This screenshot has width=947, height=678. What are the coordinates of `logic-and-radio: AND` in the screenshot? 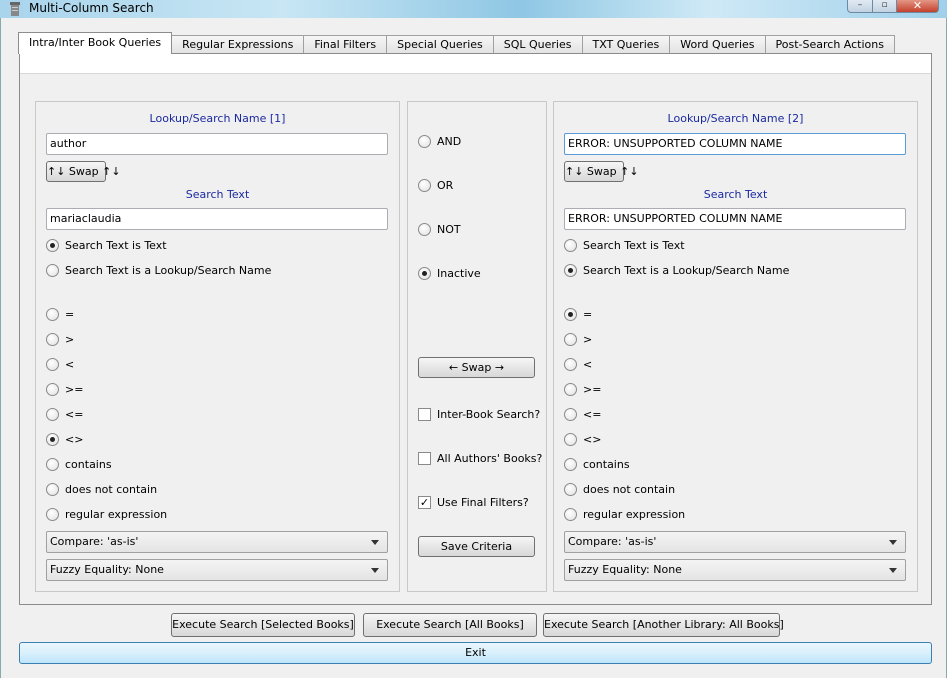 It's located at (439, 141).